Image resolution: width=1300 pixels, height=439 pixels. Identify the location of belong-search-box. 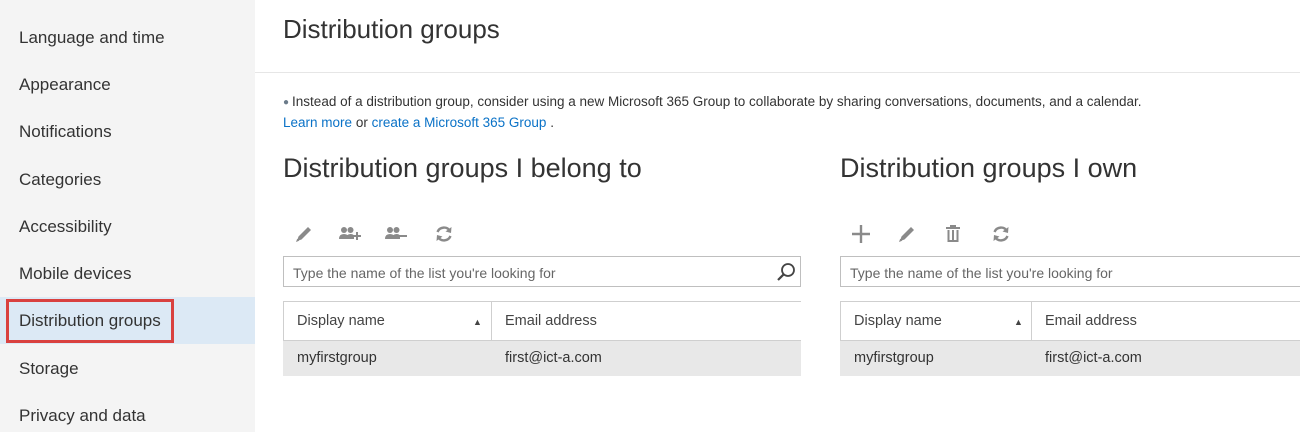
(542, 272).